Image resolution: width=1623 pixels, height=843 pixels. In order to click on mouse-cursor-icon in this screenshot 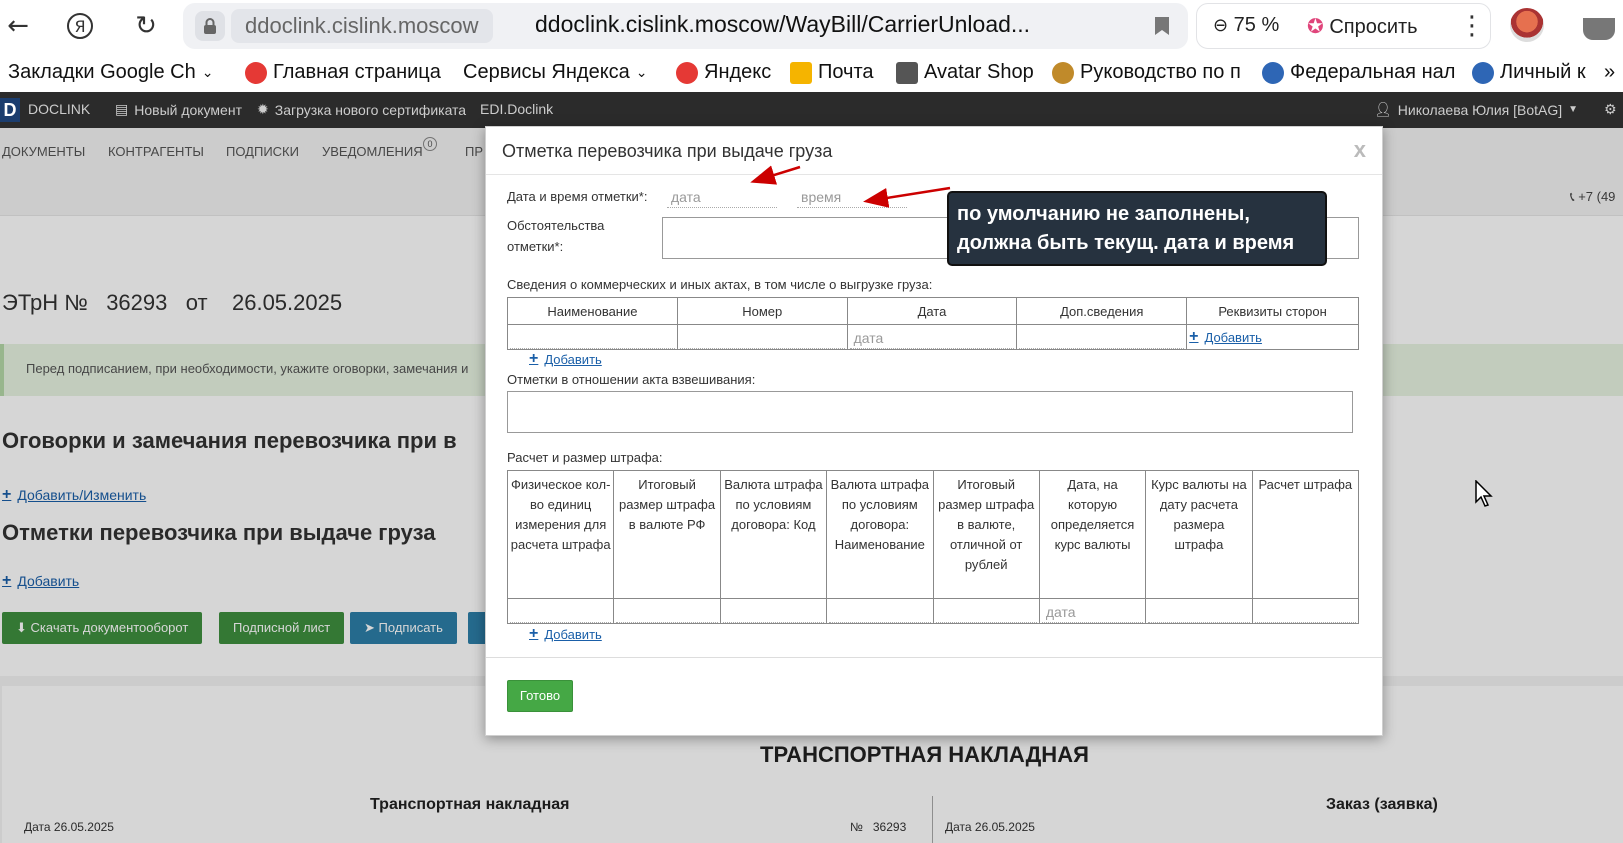, I will do `click(1484, 493)`.